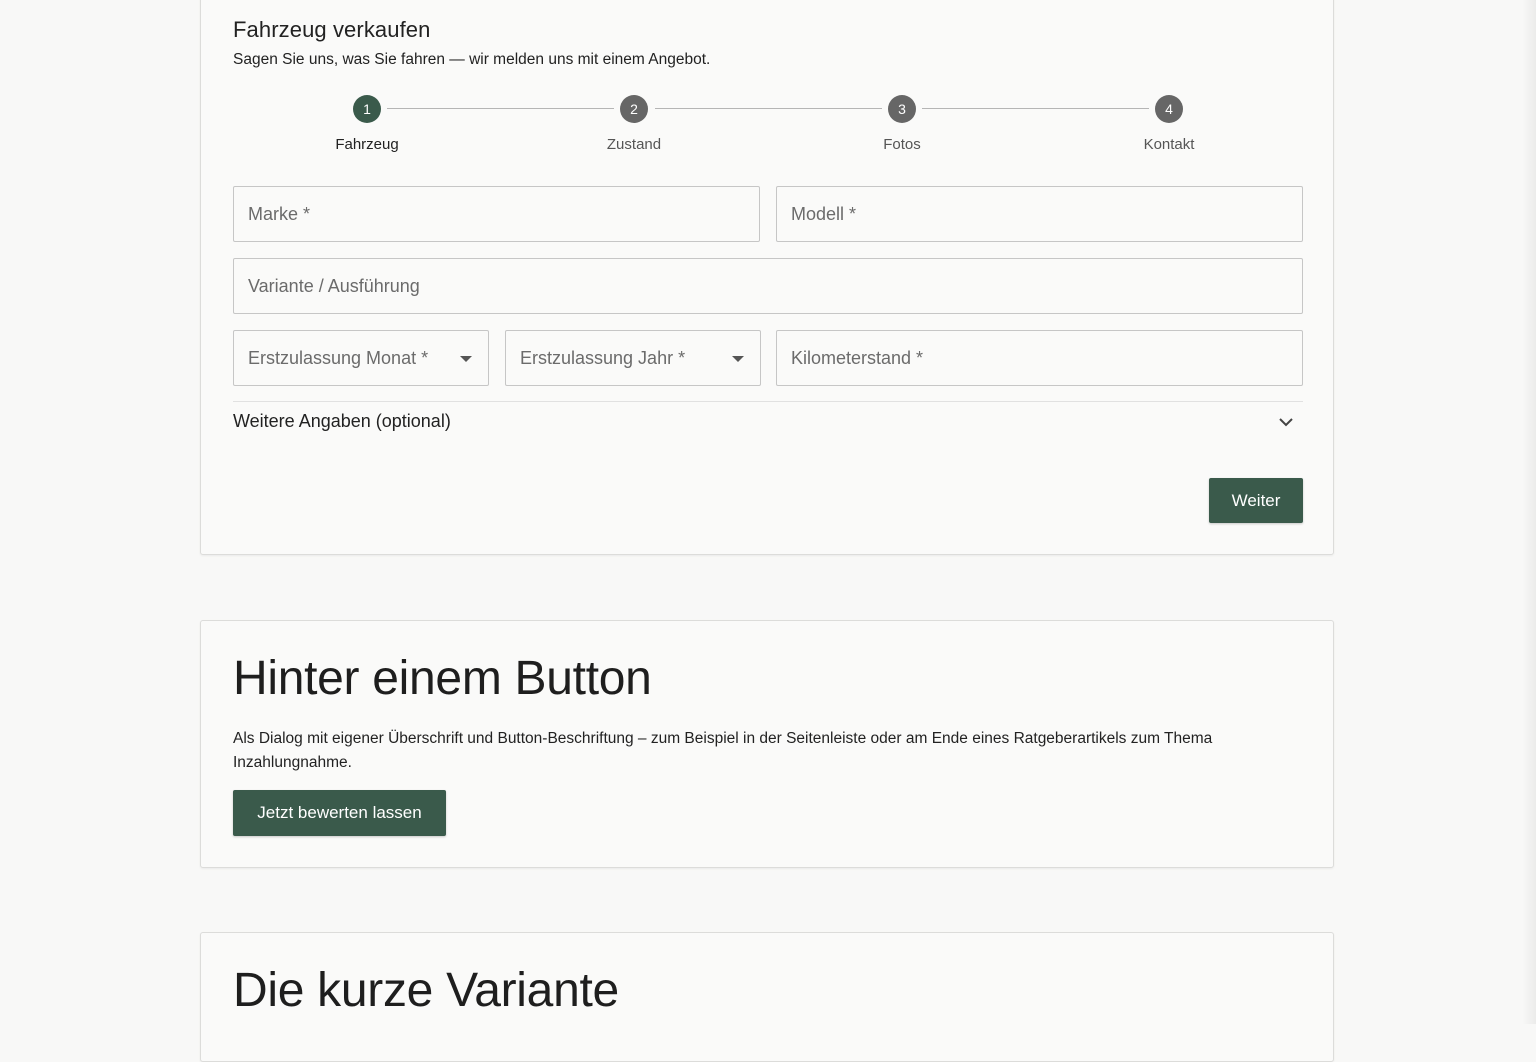 The height and width of the screenshot is (1062, 1536). I want to click on step-fahrzeug: 1 Fahrzeug, so click(367, 124).